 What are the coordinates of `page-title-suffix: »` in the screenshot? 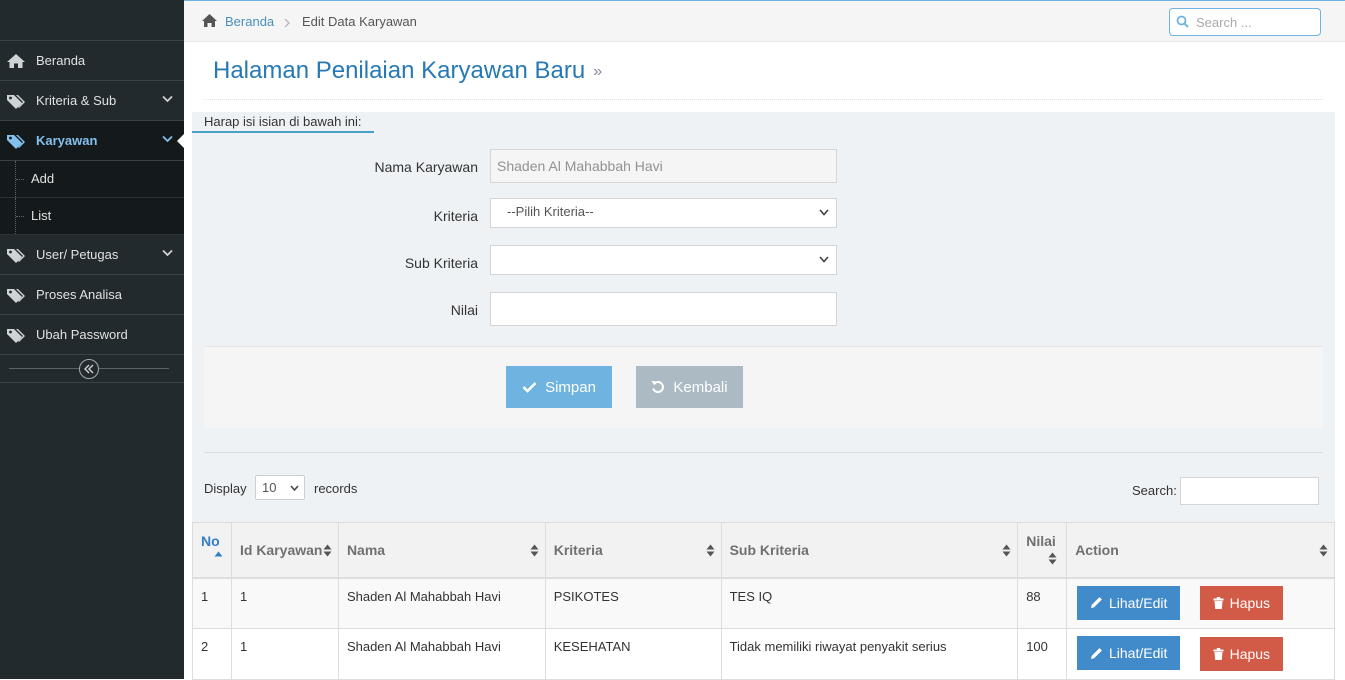 It's located at (598, 71).